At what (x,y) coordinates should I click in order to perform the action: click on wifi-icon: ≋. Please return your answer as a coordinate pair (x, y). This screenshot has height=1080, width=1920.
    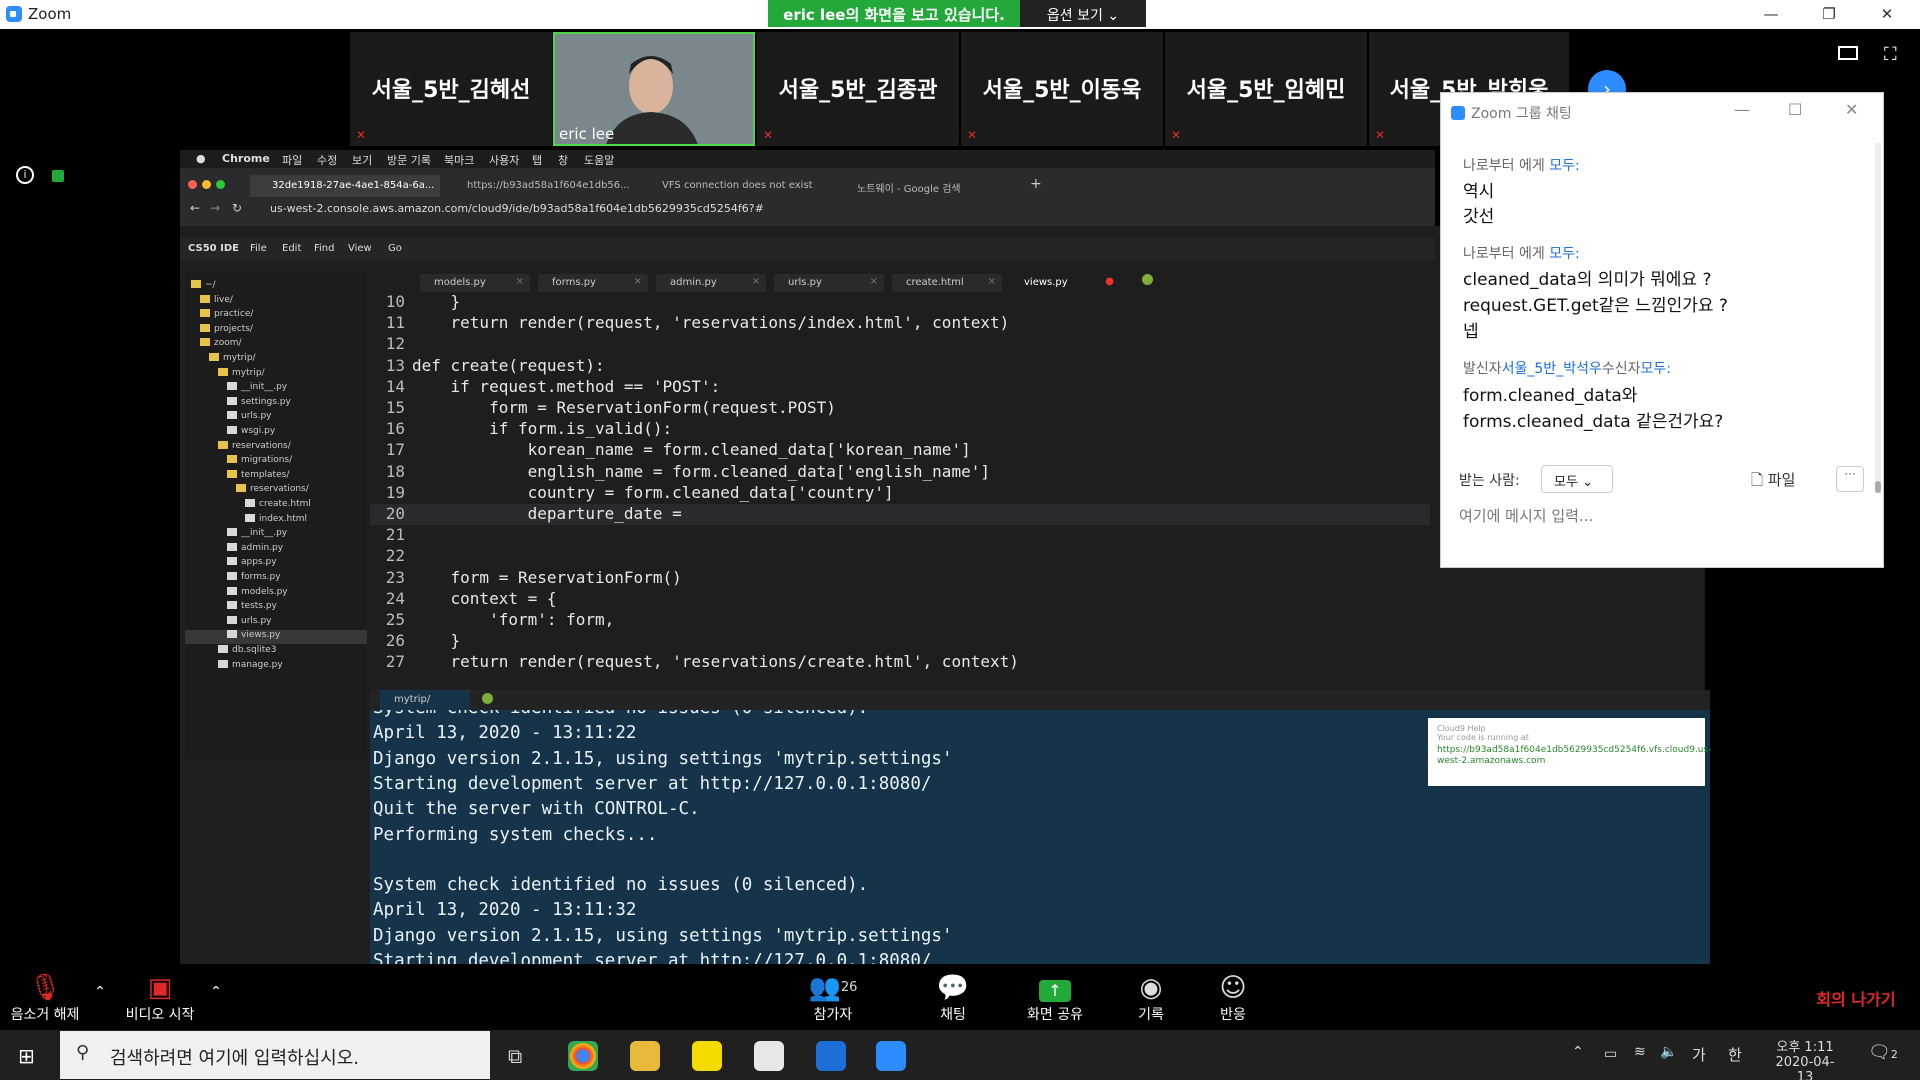
    Looking at the image, I should click on (1640, 1052).